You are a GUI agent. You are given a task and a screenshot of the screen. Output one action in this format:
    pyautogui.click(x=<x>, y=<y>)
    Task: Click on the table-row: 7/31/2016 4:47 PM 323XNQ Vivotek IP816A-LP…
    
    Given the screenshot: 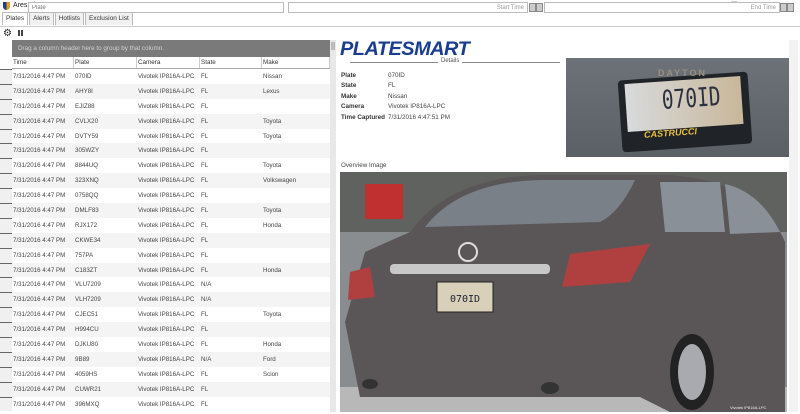 What is the action you would take?
    pyautogui.click(x=165, y=181)
    